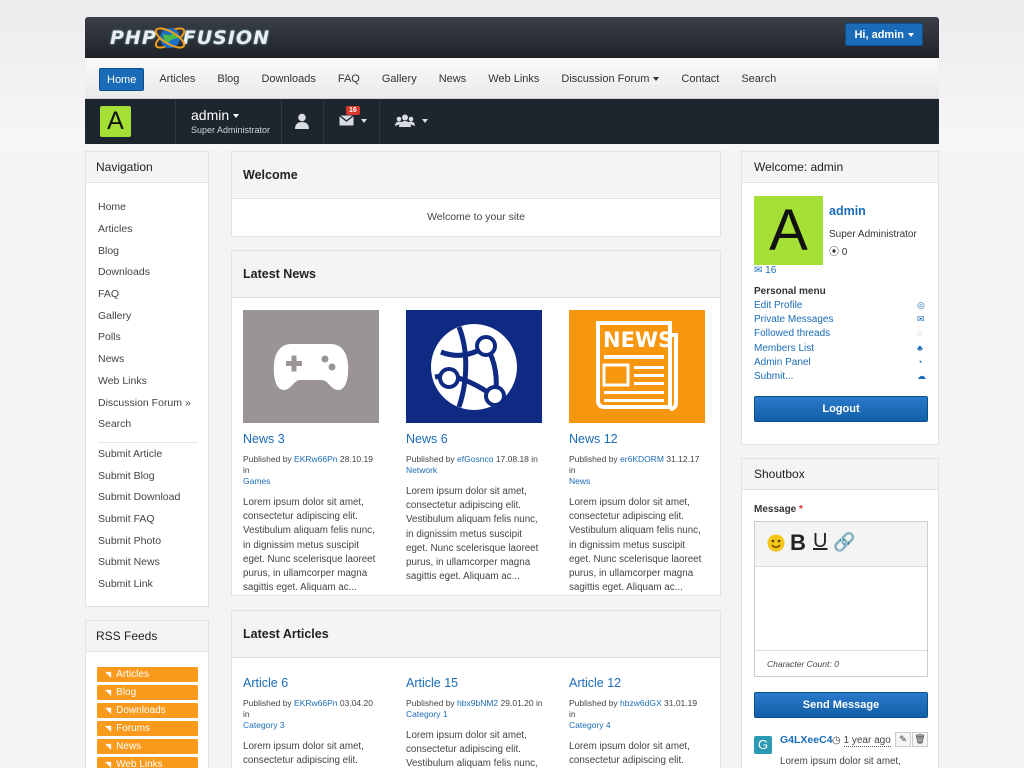  What do you see at coordinates (579, 481) in the screenshot?
I see `category-link: News` at bounding box center [579, 481].